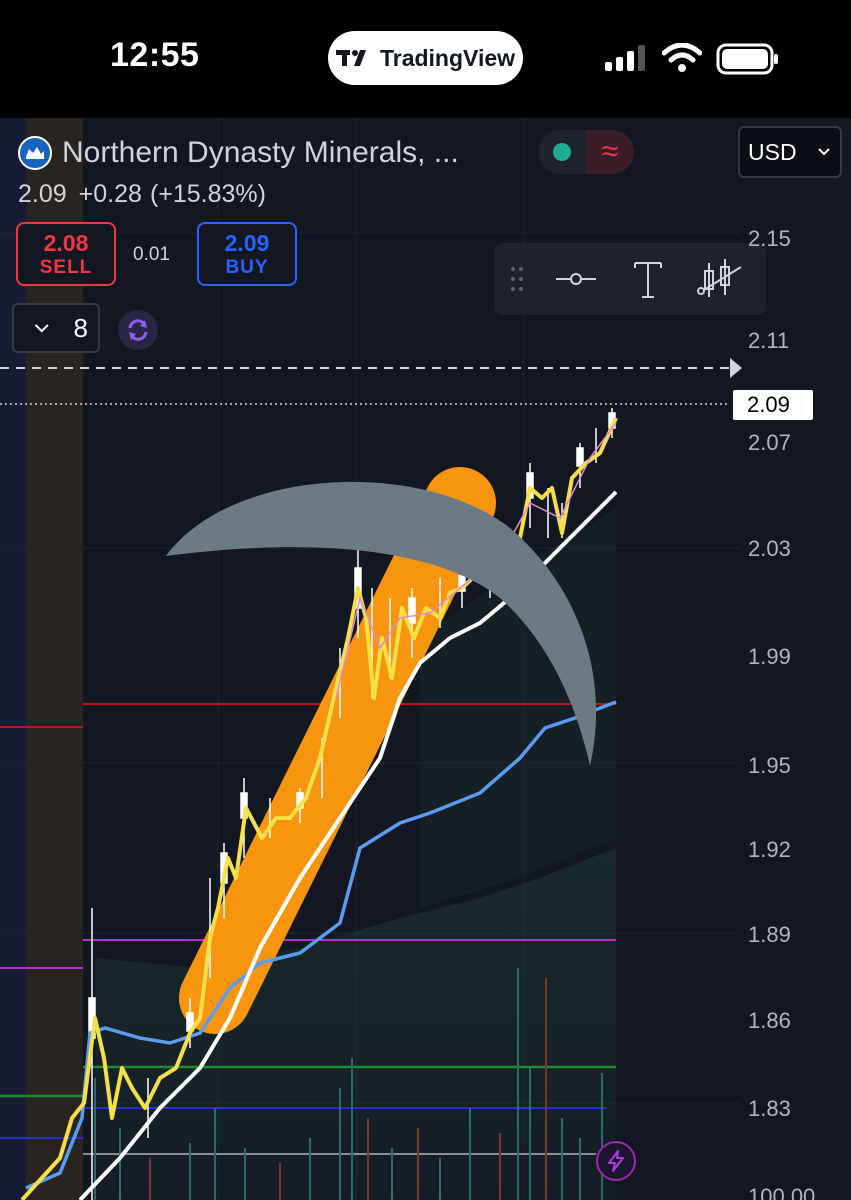  Describe the element at coordinates (747, 59) in the screenshot. I see `battery-icon` at that location.